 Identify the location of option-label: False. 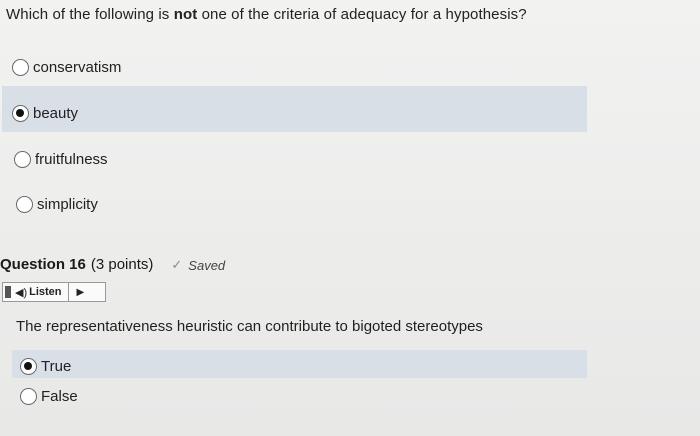
(59, 396).